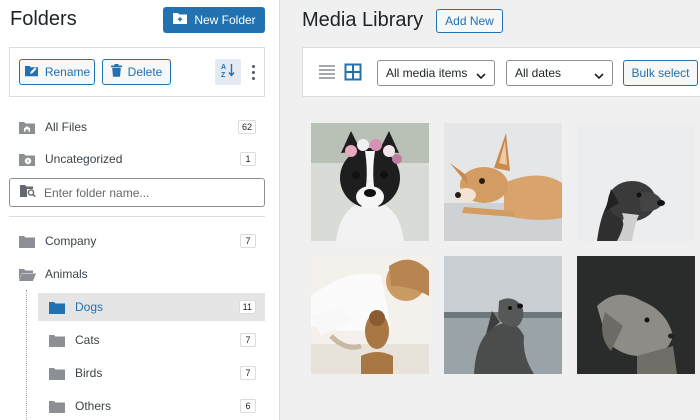 The image size is (700, 420). What do you see at coordinates (327, 72) in the screenshot?
I see `list-view-icon` at bounding box center [327, 72].